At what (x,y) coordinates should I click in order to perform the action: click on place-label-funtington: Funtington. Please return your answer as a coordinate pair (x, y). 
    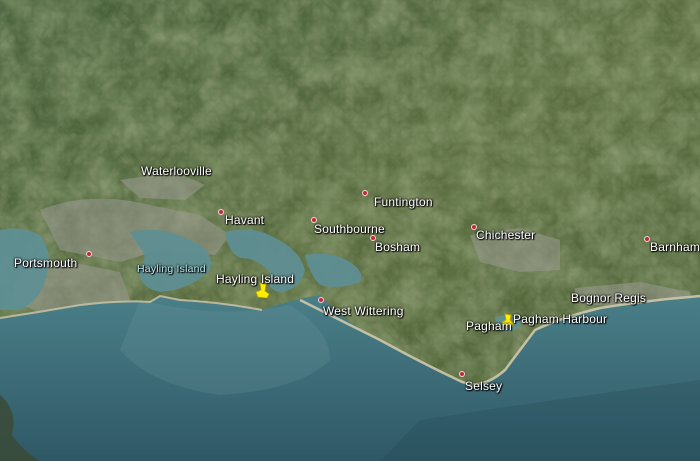
    Looking at the image, I should click on (403, 202).